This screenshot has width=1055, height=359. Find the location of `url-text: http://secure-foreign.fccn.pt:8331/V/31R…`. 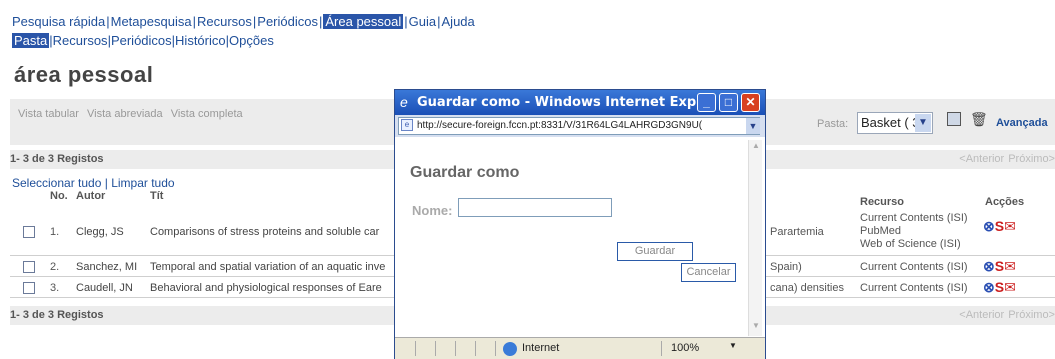

url-text: http://secure-foreign.fccn.pt:8331/V/31R… is located at coordinates (560, 125).